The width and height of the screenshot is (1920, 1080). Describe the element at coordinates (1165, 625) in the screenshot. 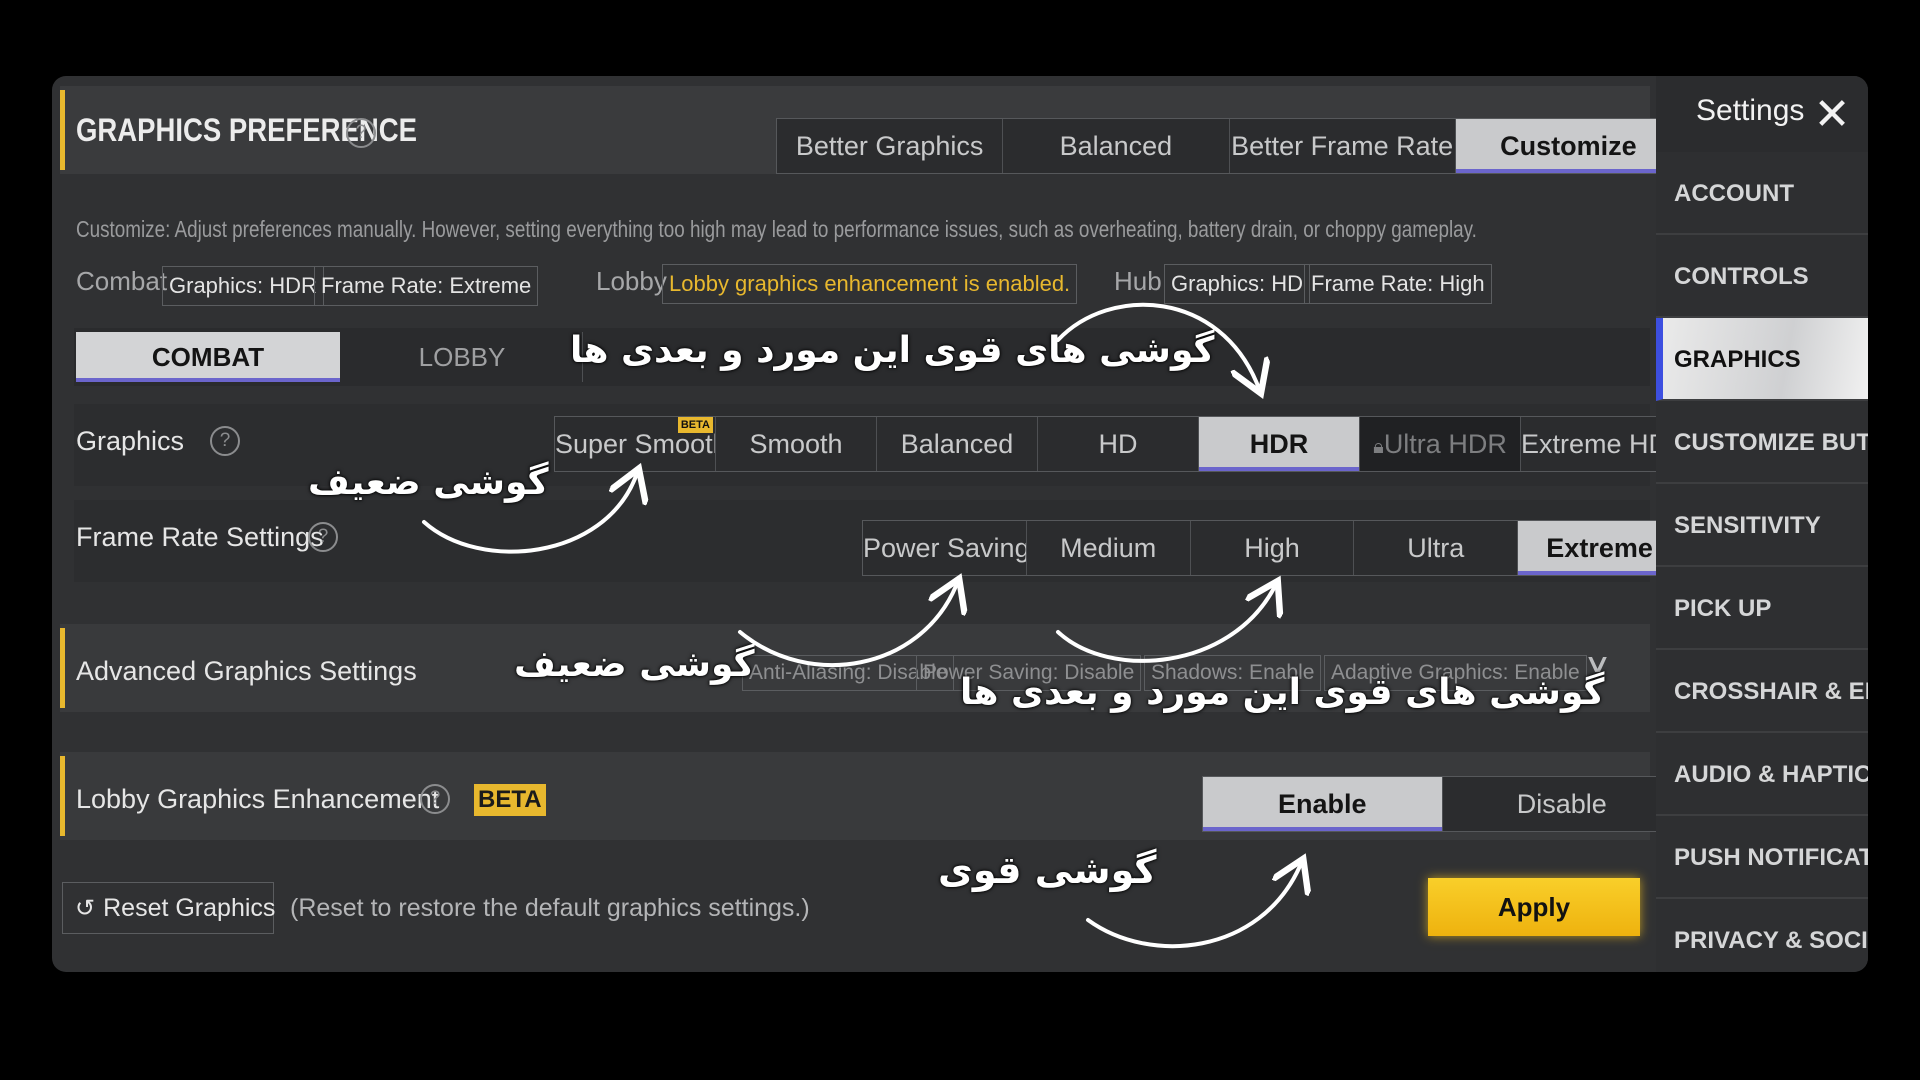

I see `arrow-to-high` at that location.